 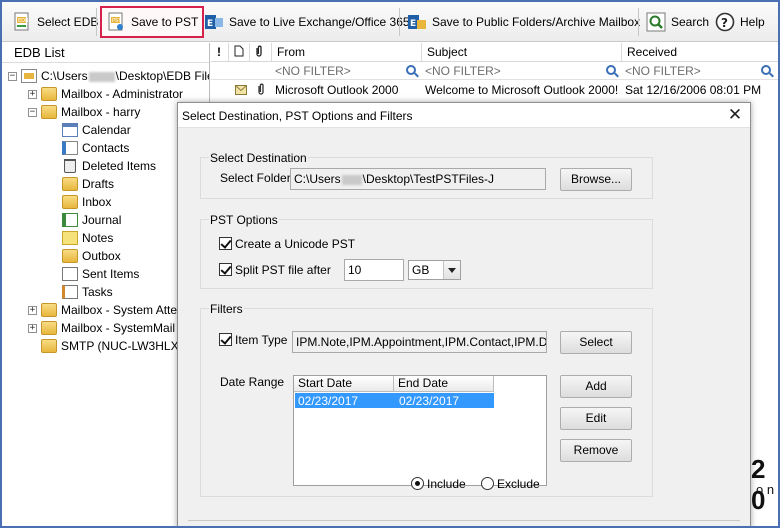 What do you see at coordinates (91, 220) in the screenshot?
I see `tree-folder-journal: Journal` at bounding box center [91, 220].